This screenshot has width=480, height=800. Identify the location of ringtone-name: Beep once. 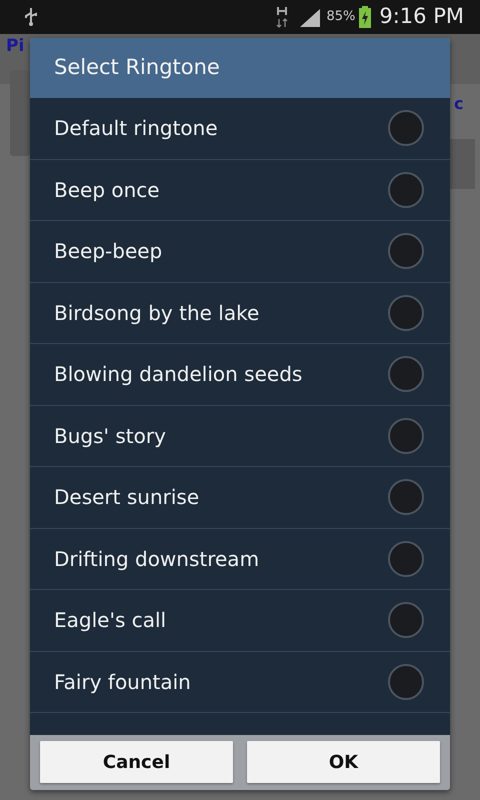
(107, 190).